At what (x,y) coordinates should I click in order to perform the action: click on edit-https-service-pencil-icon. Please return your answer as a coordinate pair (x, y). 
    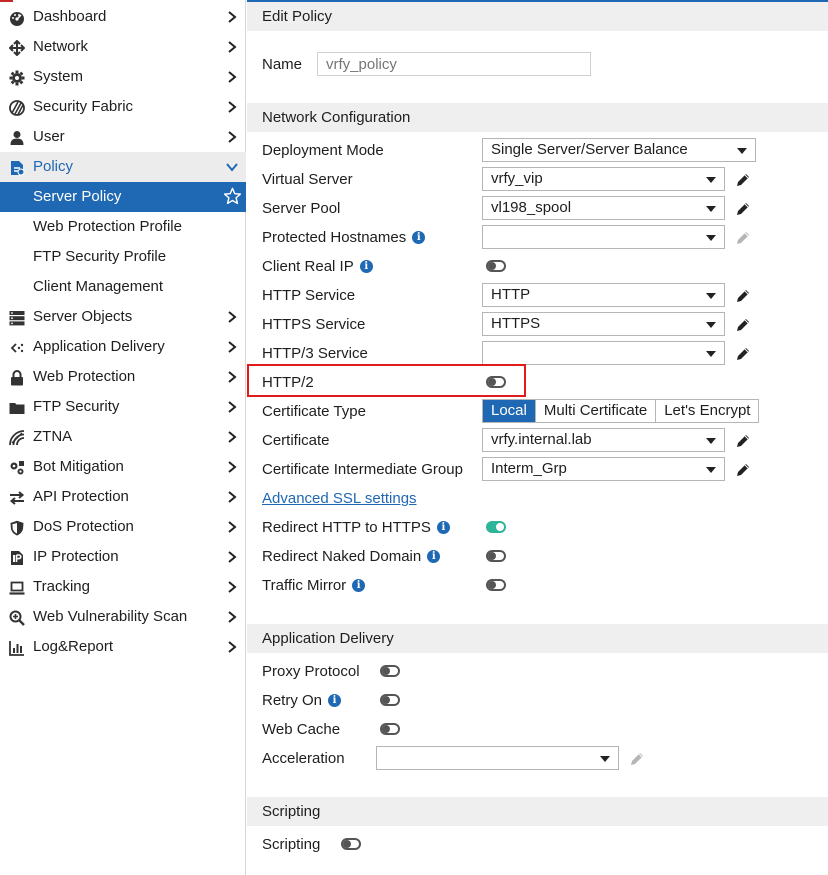
    Looking at the image, I should click on (743, 325).